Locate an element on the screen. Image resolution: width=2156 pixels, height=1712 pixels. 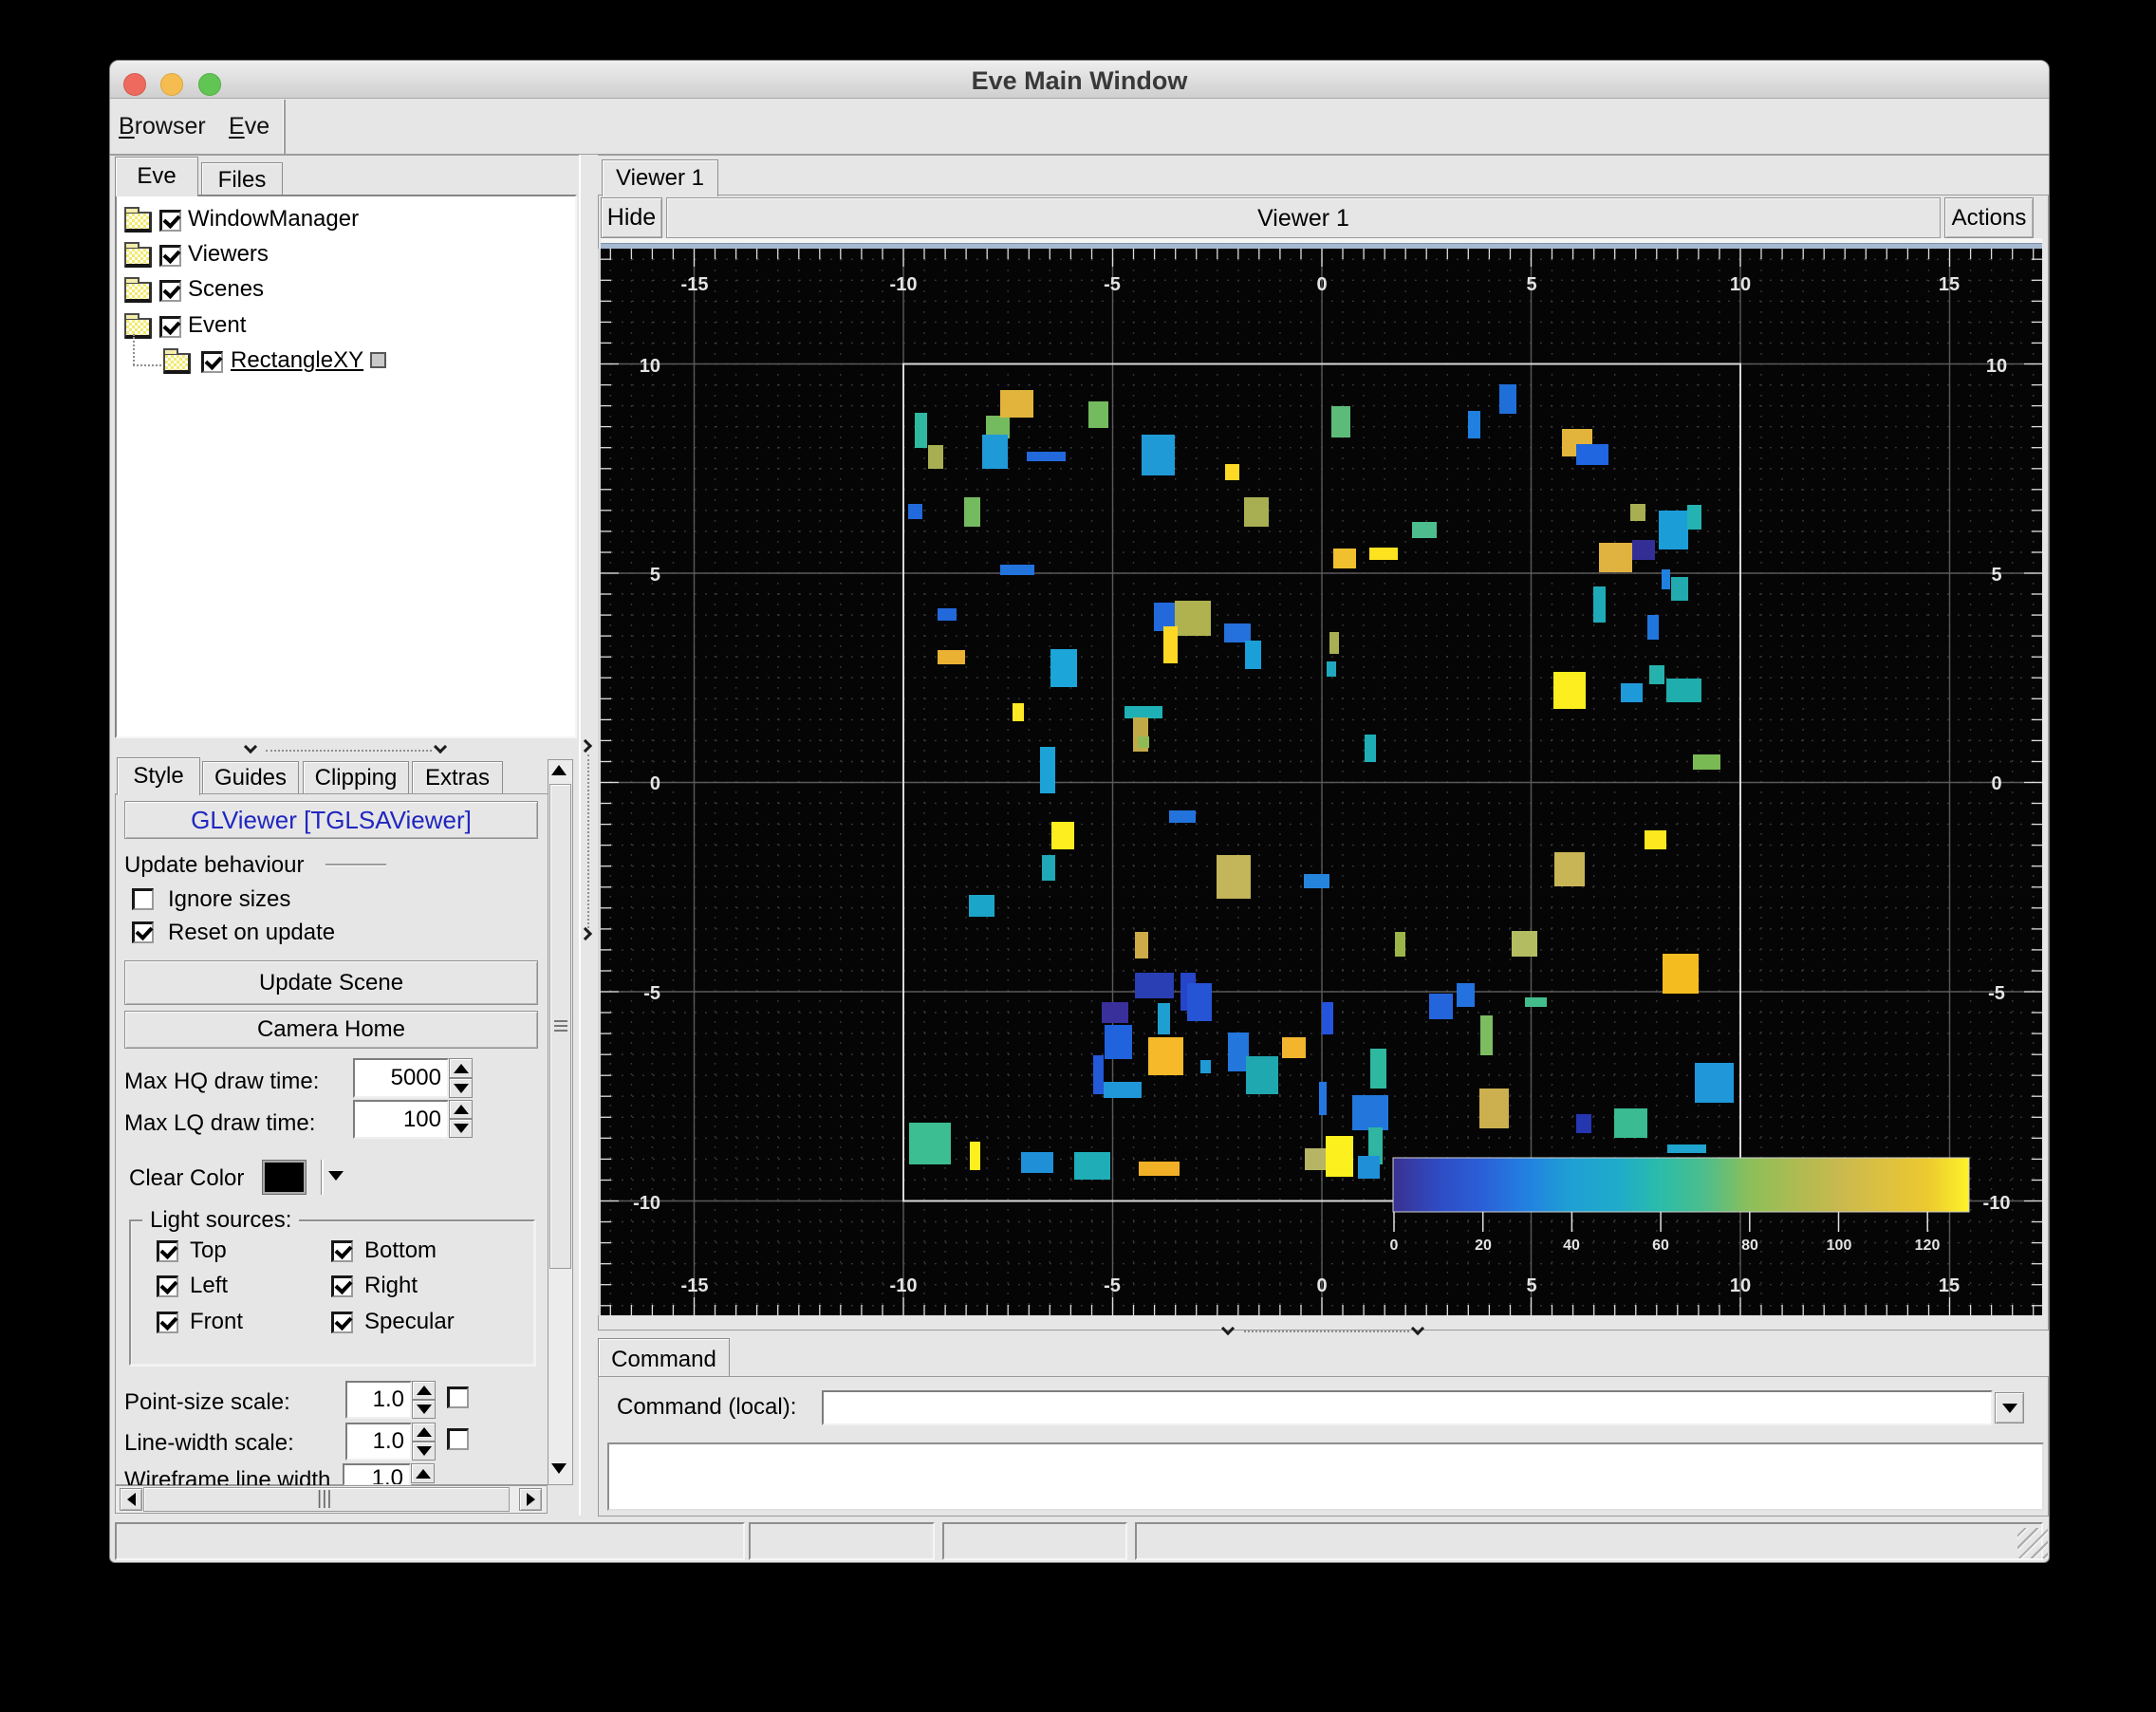
svg-text: 60 is located at coordinates (1660, 1246).